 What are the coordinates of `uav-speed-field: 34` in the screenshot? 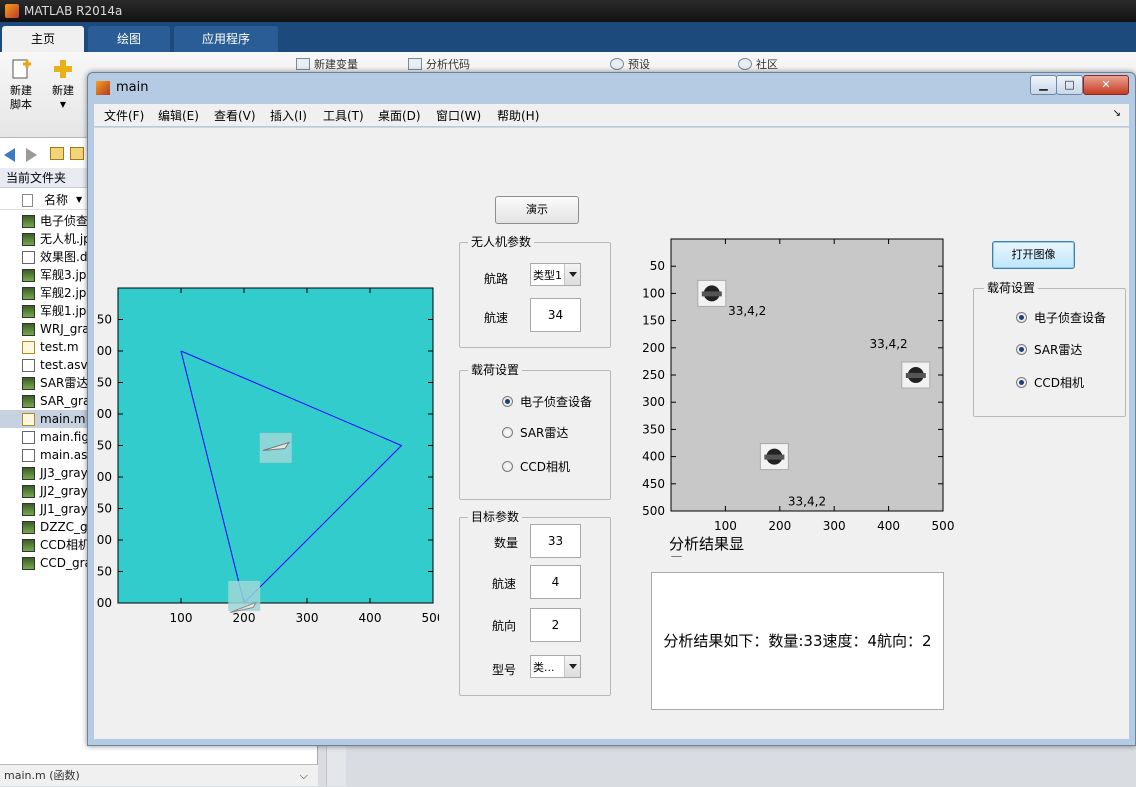 It's located at (555, 315).